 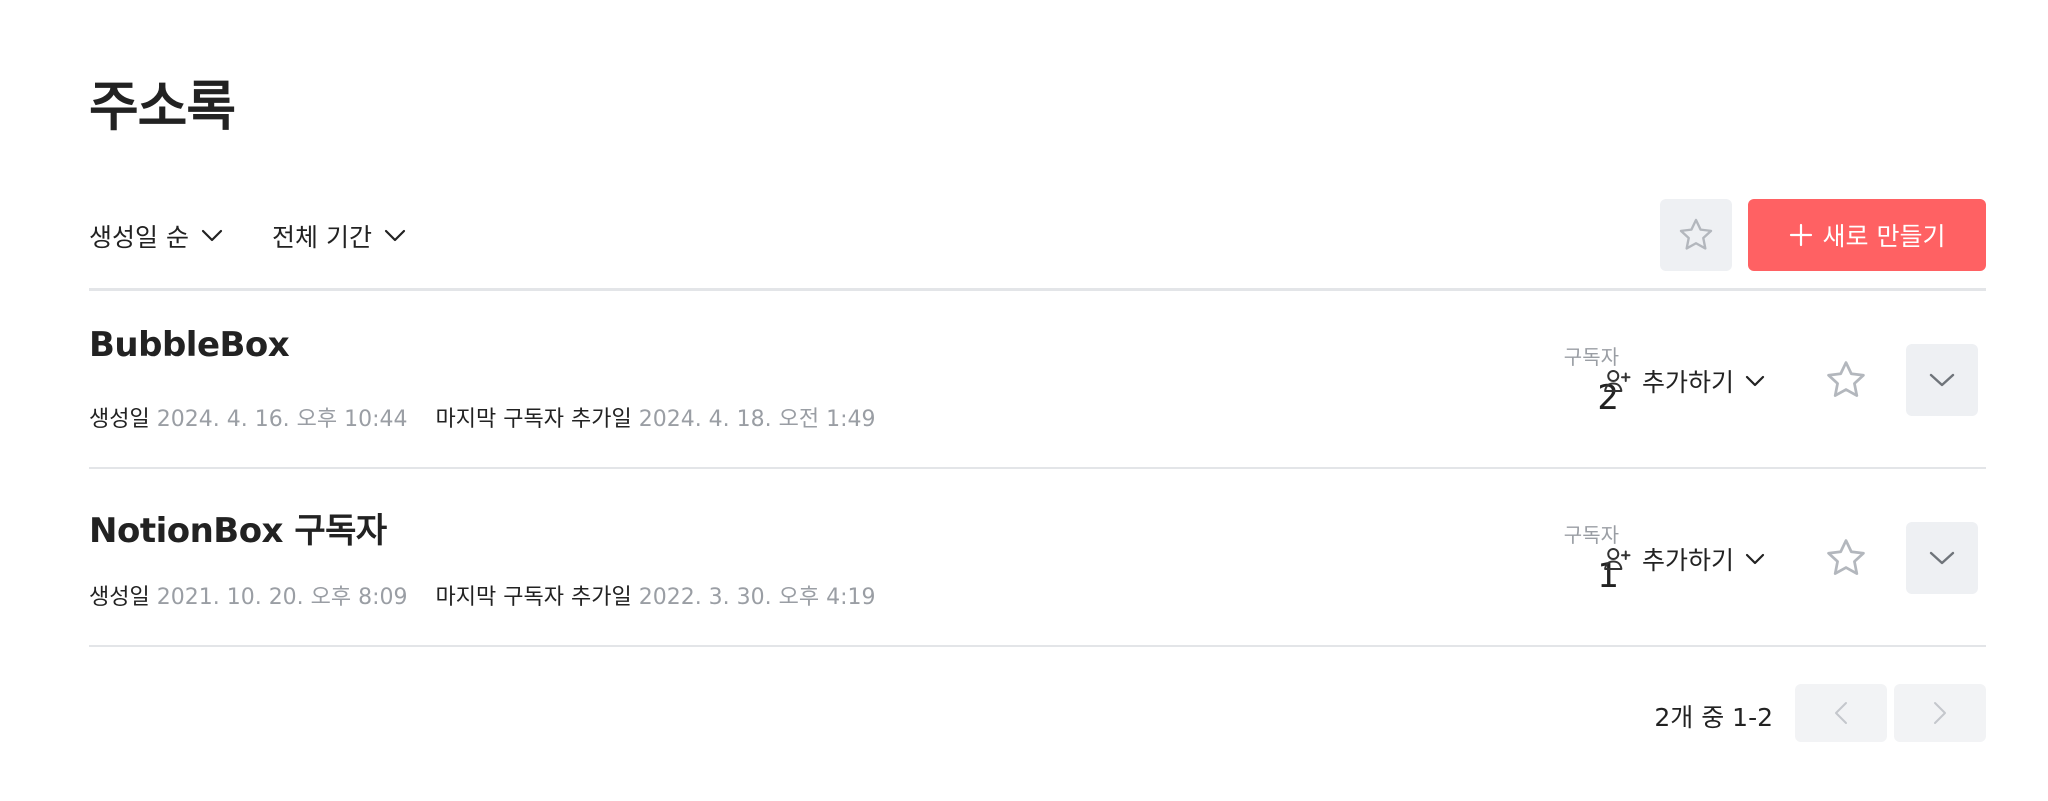 What do you see at coordinates (282, 597) in the screenshot?
I see `created-value: 2021. 10. 20. 오후 8:09` at bounding box center [282, 597].